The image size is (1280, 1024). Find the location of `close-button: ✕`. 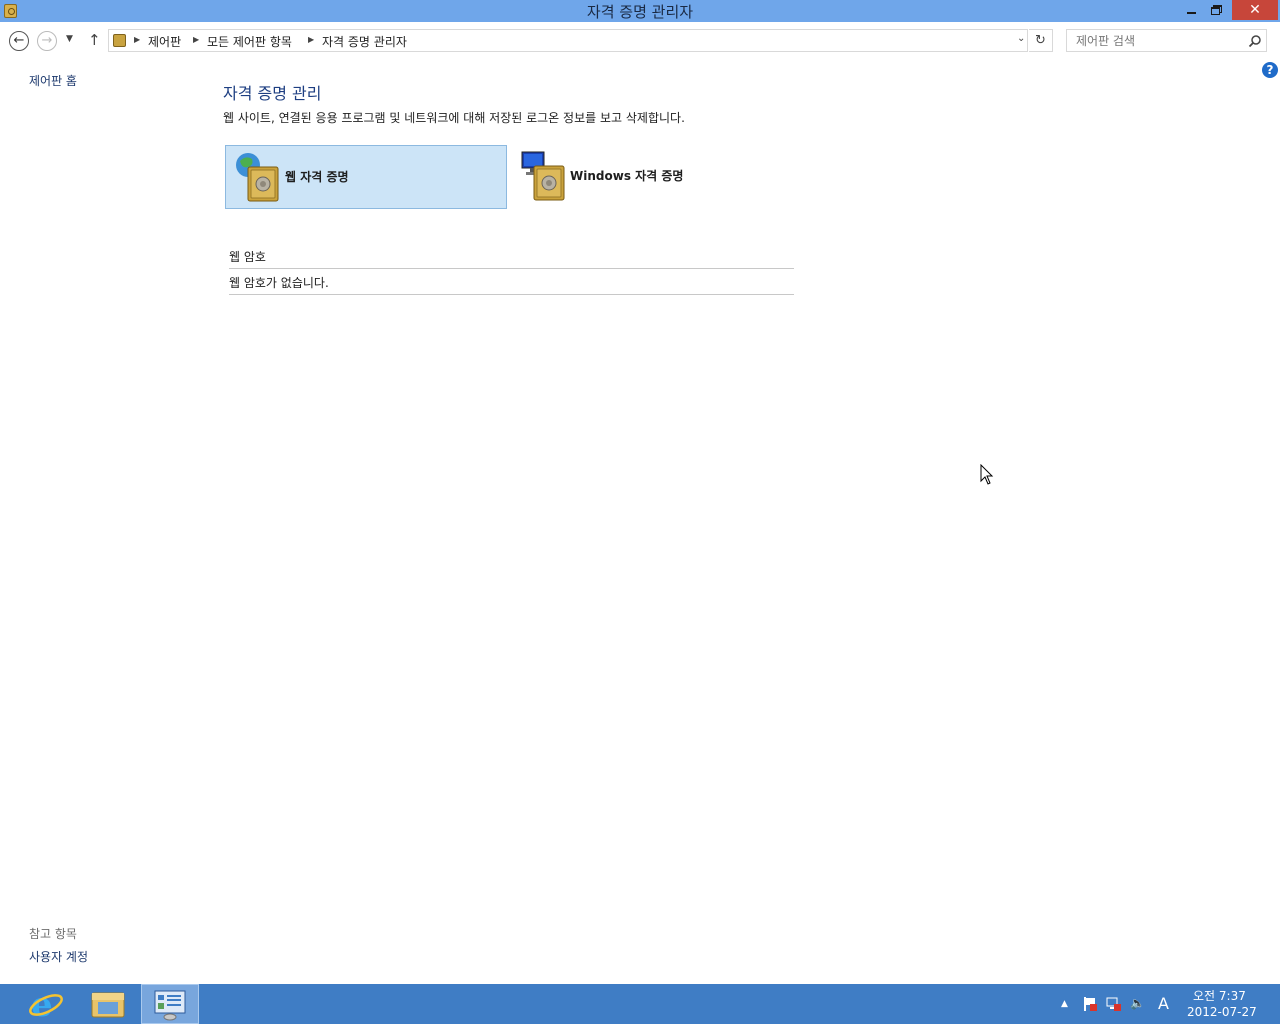

close-button: ✕ is located at coordinates (1255, 10).